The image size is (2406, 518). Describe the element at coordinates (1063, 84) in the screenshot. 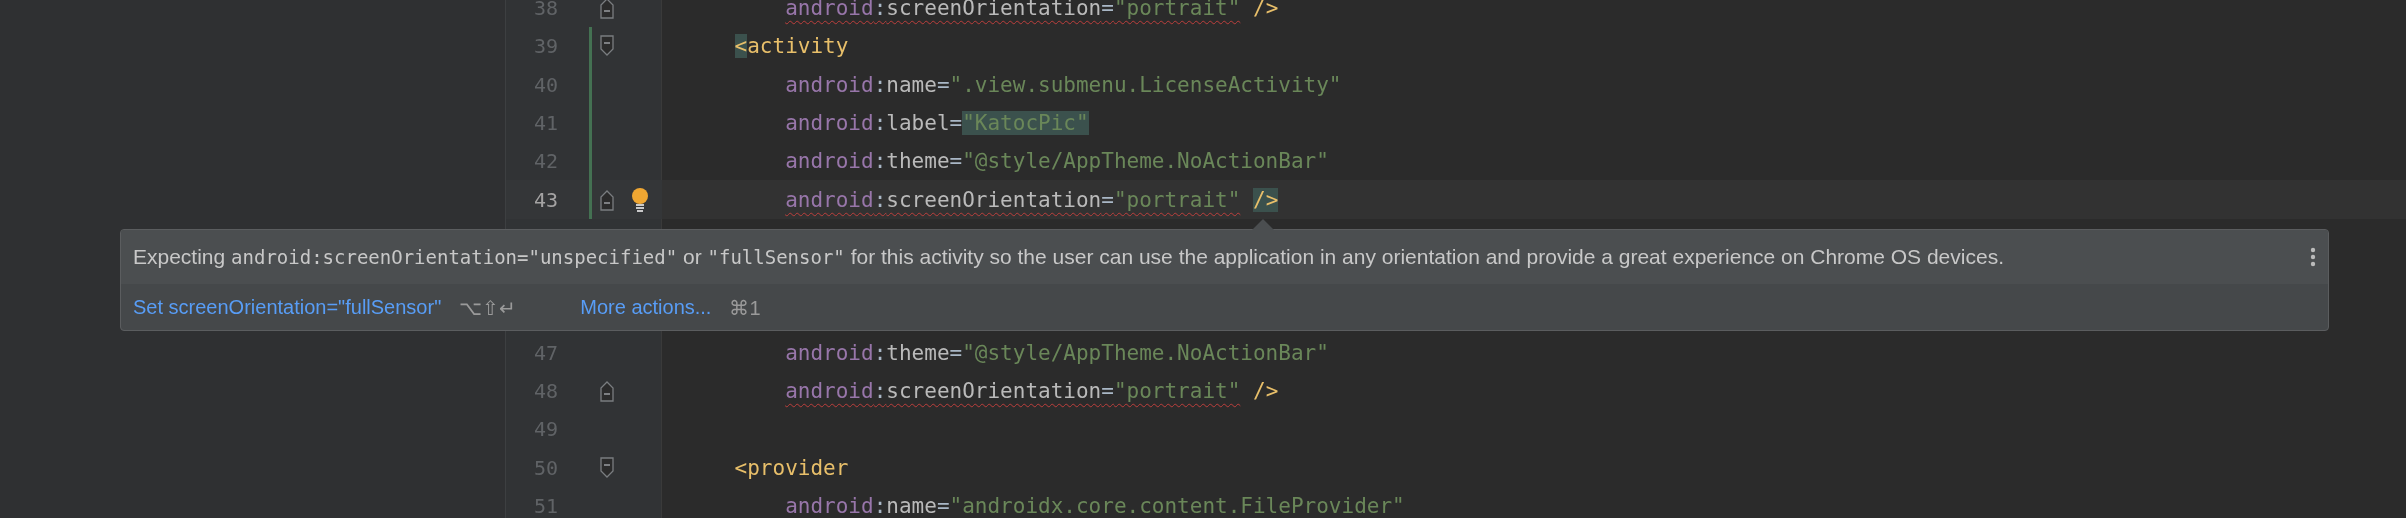

I see `code-line: android:name=".view.submenu.LicenseActivity"` at that location.